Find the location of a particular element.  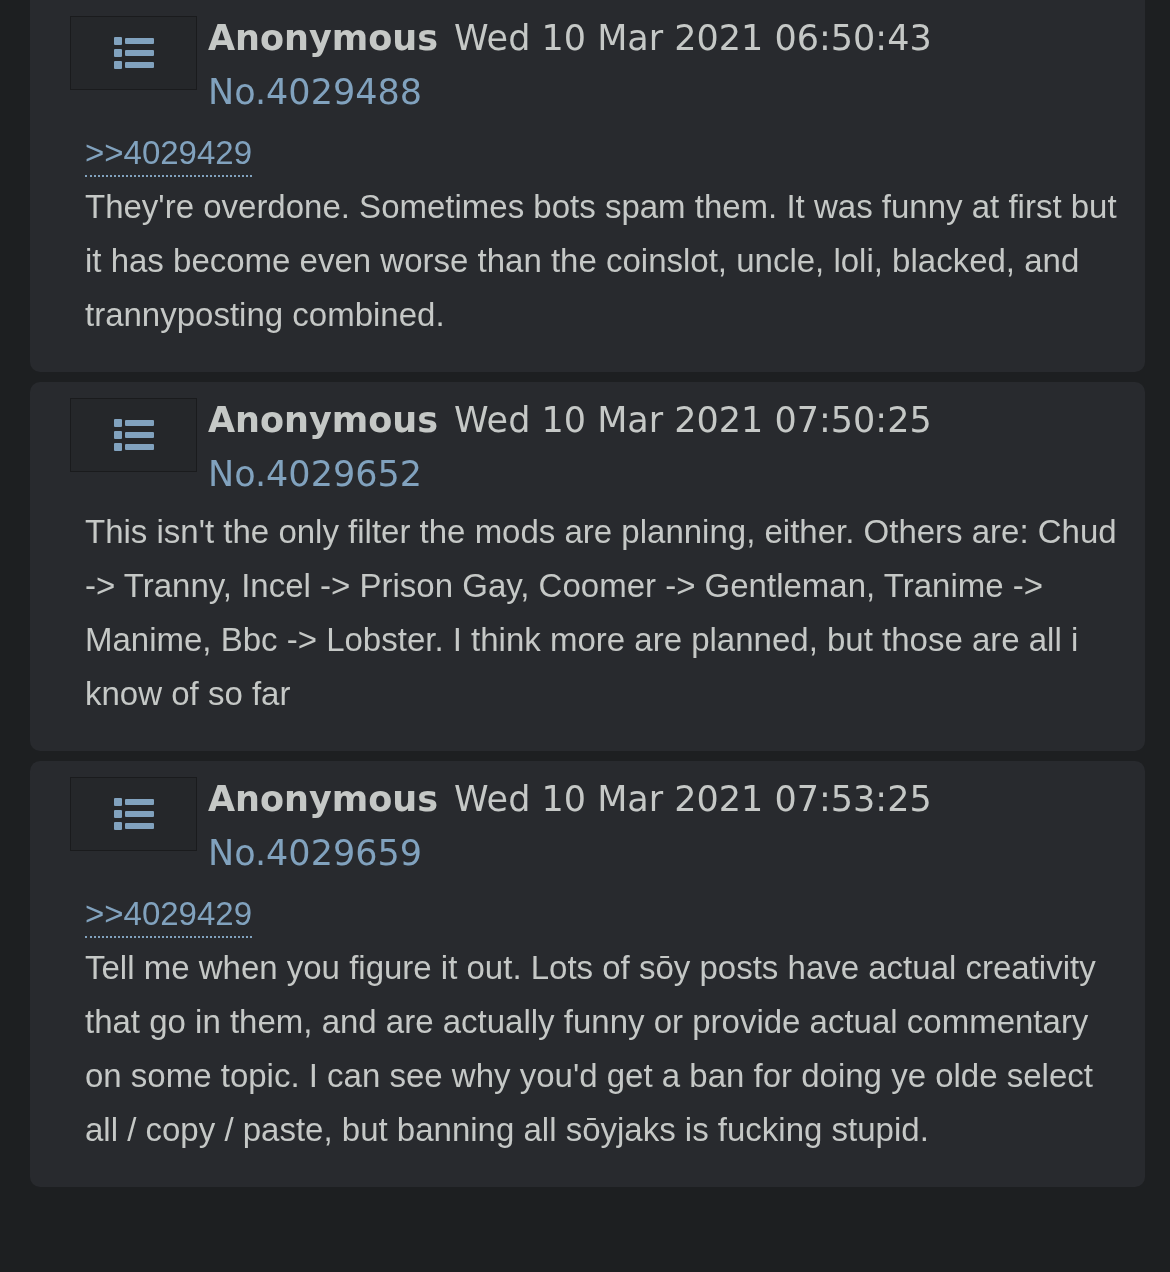

post-text: This isn't the only filter the mods are planning, either. Others are: Chud -> Tranny, Incel -> Prison Gay, Coomer -> Gentleman, Tranime -> Manime, Bbc -> Lobster. I think more are planned, but those are all i know of so far is located at coordinates (601, 613).